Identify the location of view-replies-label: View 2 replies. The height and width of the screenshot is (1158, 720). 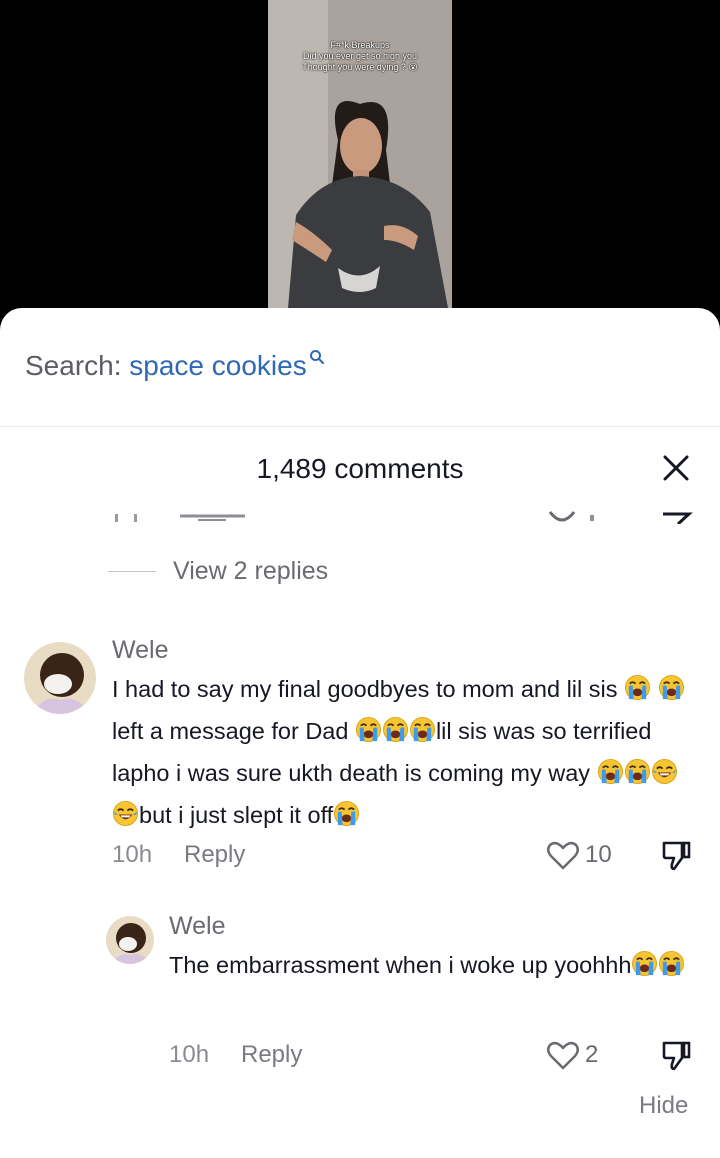
(251, 571).